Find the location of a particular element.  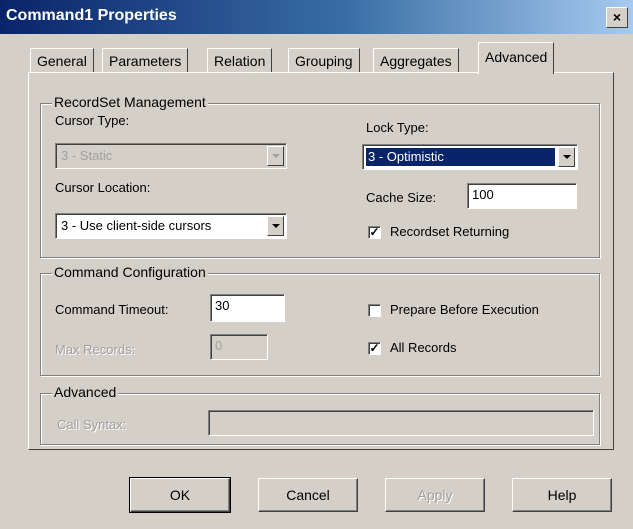

command-legend: Command Configuration is located at coordinates (130, 272).